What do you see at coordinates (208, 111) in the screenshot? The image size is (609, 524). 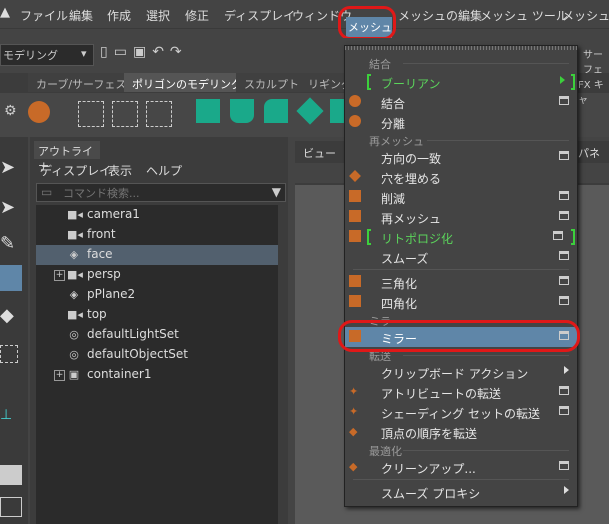 I see `extrude-icon` at bounding box center [208, 111].